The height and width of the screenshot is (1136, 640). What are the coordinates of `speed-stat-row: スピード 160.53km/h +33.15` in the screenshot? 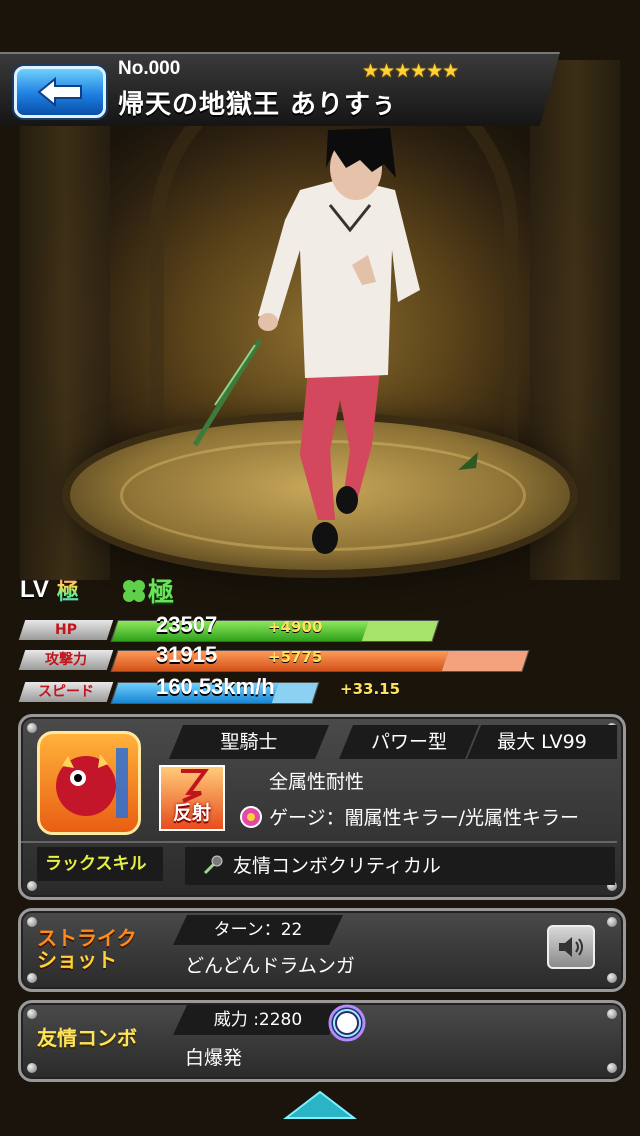 It's located at (270, 689).